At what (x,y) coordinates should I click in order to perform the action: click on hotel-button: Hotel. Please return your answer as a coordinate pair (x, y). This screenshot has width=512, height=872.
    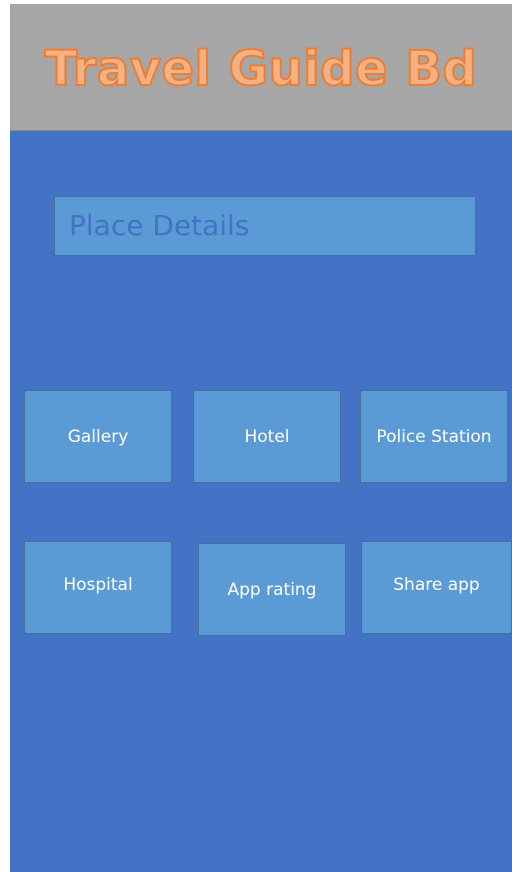
    Looking at the image, I should click on (267, 436).